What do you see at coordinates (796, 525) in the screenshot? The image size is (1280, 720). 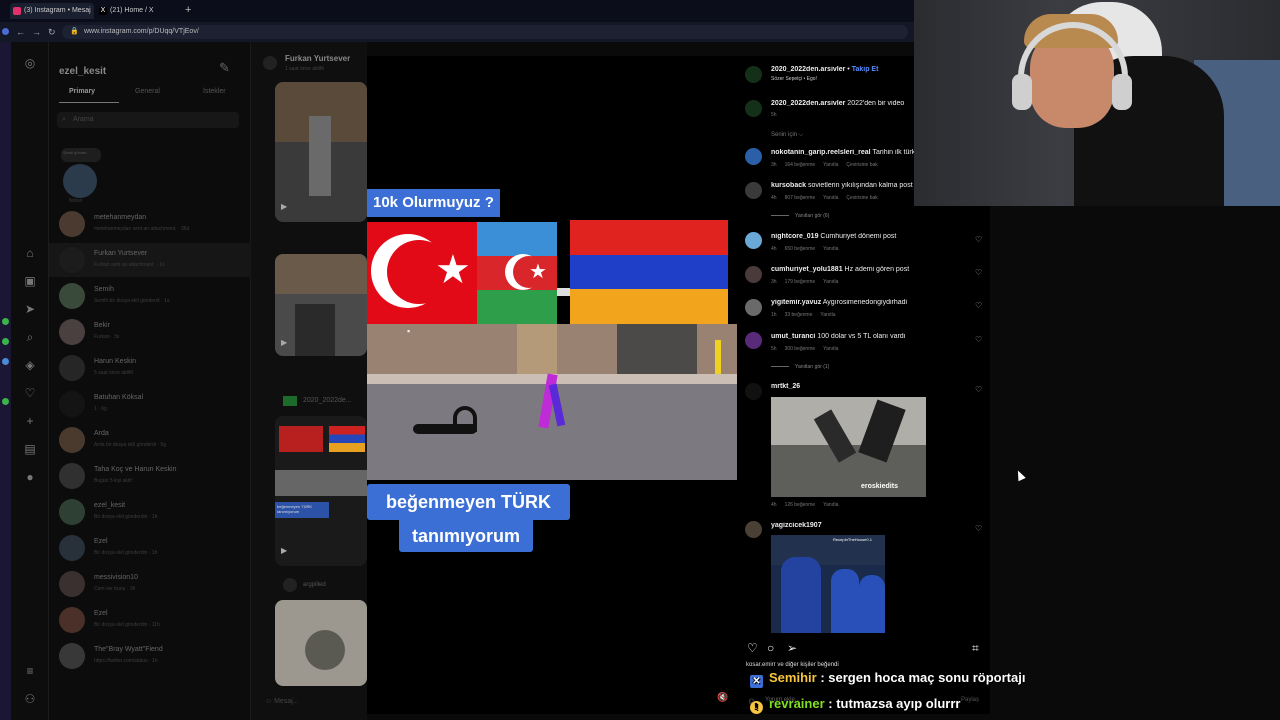 I see `comment-user: yagizcicek1907` at bounding box center [796, 525].